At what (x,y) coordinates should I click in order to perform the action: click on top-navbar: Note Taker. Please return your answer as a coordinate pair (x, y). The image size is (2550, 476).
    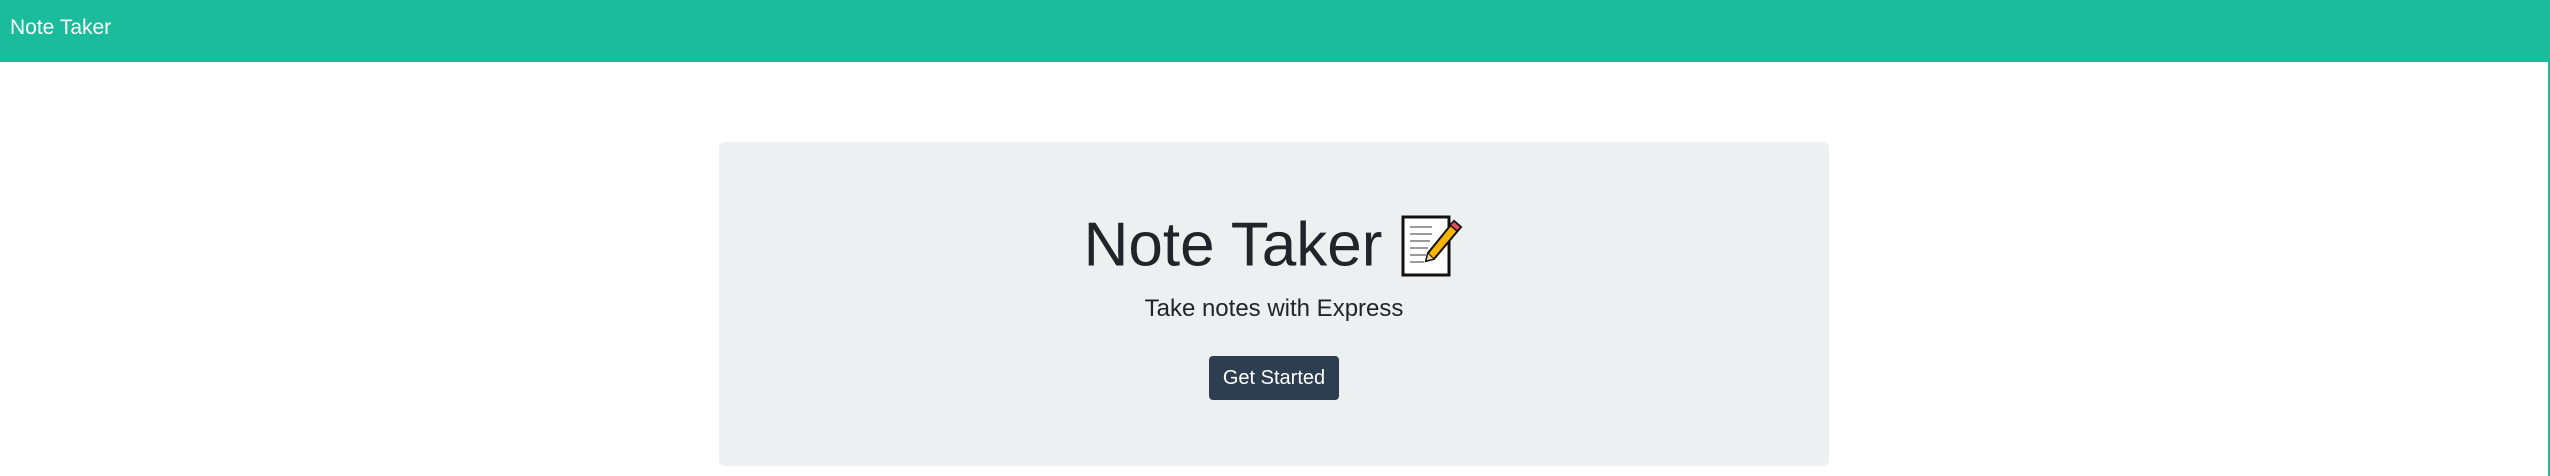
    Looking at the image, I should click on (1275, 31).